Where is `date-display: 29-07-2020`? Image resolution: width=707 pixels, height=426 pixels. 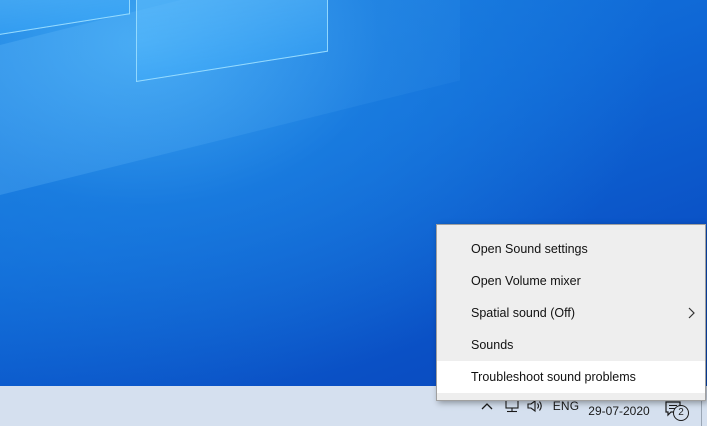
date-display: 29-07-2020 is located at coordinates (619, 411).